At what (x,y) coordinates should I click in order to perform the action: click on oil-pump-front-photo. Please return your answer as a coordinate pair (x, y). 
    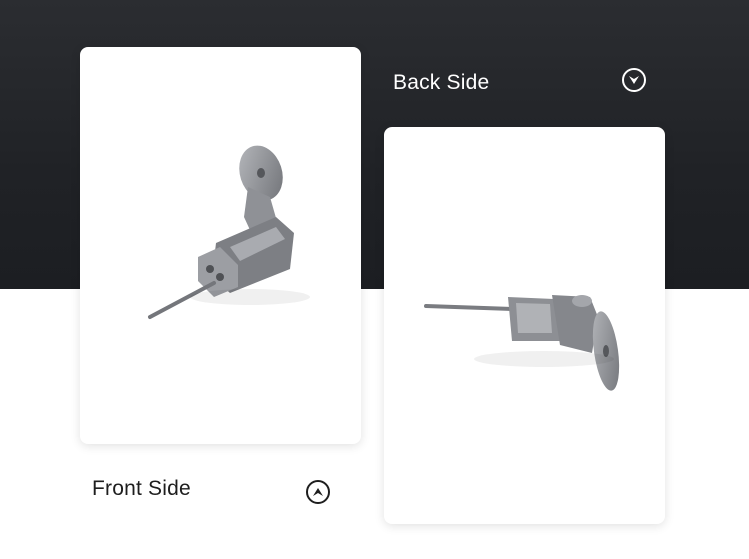
    Looking at the image, I should click on (229, 232).